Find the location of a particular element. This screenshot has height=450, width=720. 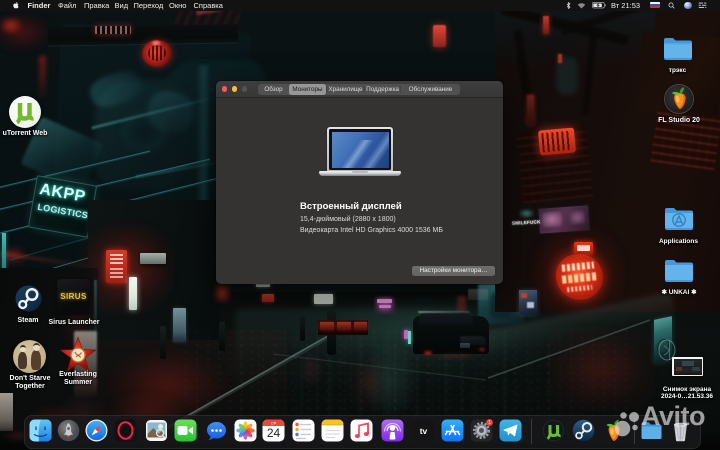

svg-text: 24 is located at coordinates (274, 433).